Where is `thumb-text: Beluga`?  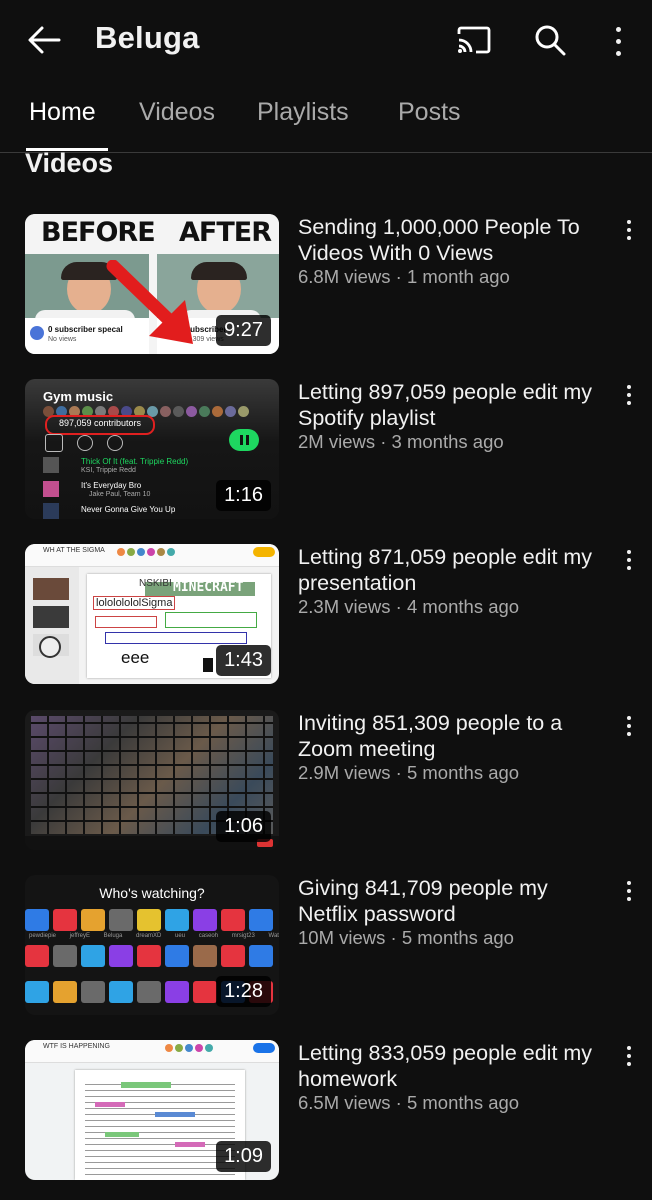
thumb-text: Beluga is located at coordinates (113, 936).